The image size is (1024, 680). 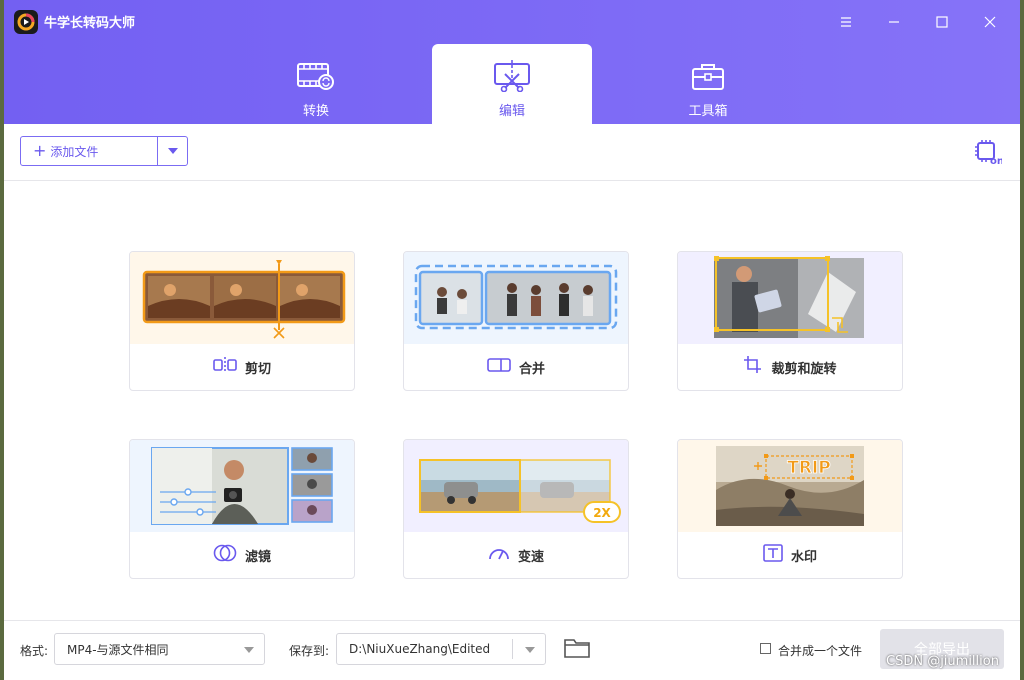 I want to click on speed-badge: 2X, so click(x=602, y=513).